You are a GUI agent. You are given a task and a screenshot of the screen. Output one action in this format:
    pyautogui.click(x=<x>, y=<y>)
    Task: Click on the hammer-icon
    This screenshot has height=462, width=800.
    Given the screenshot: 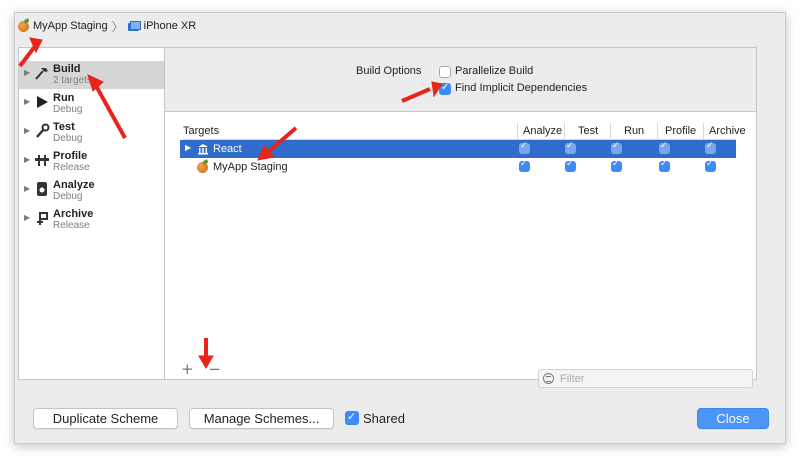 What is the action you would take?
    pyautogui.click(x=41, y=74)
    